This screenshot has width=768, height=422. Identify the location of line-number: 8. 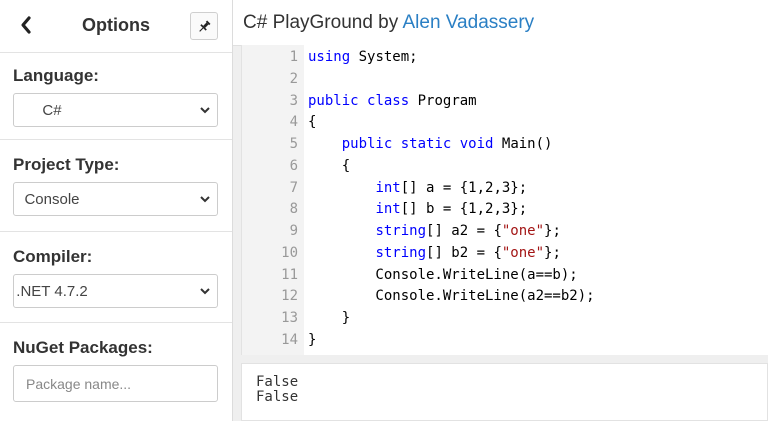
(293, 209).